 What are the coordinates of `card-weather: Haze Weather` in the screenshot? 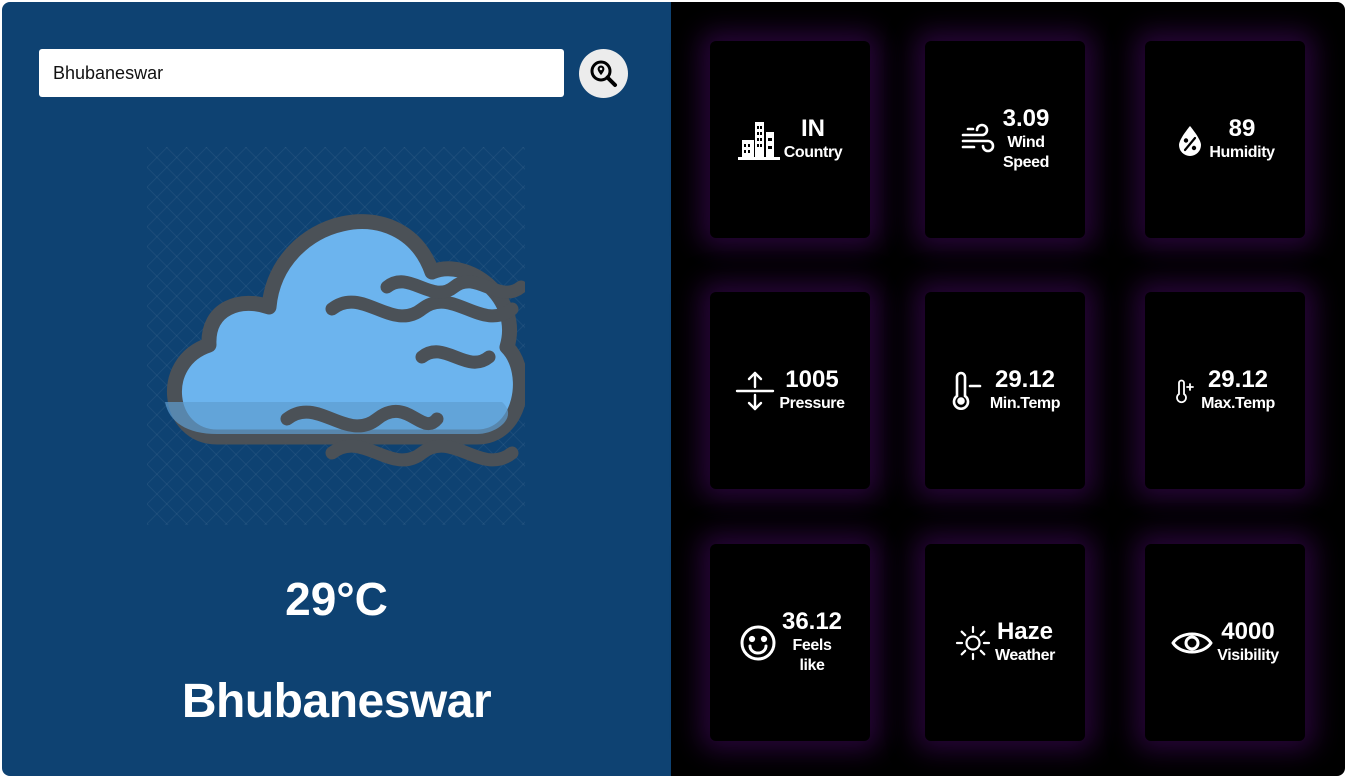 It's located at (1005, 642).